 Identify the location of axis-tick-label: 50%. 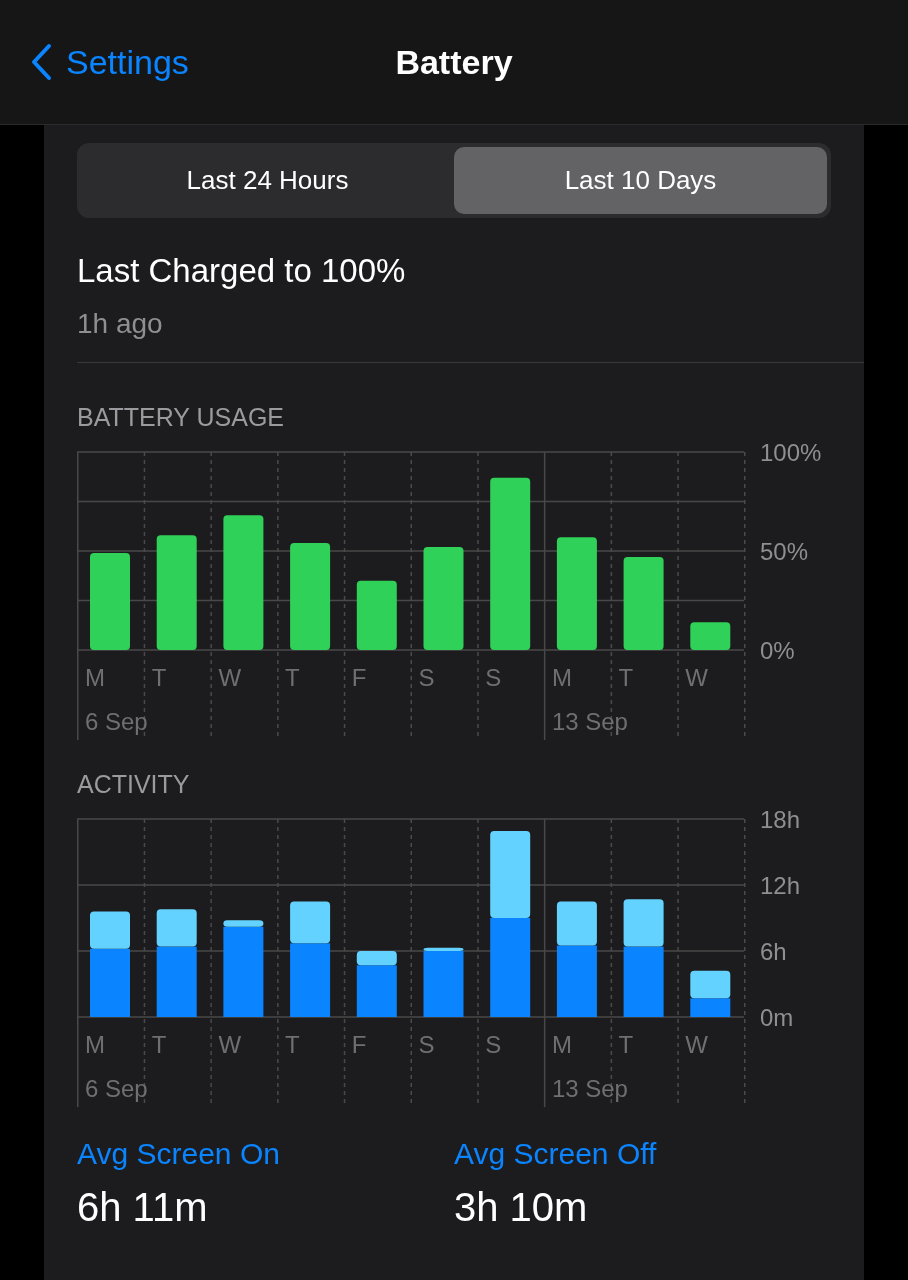
(784, 551).